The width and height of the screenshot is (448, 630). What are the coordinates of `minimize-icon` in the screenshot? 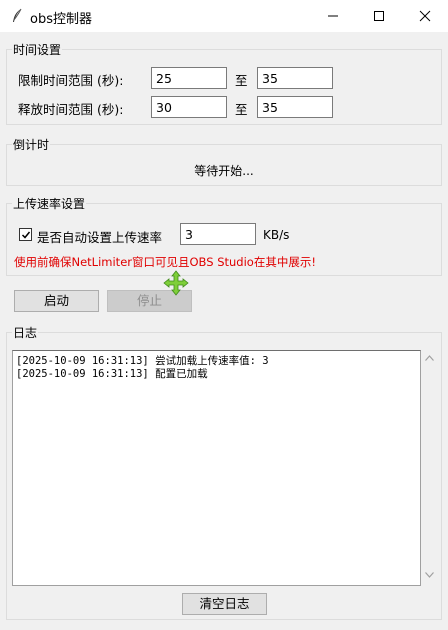 It's located at (333, 16).